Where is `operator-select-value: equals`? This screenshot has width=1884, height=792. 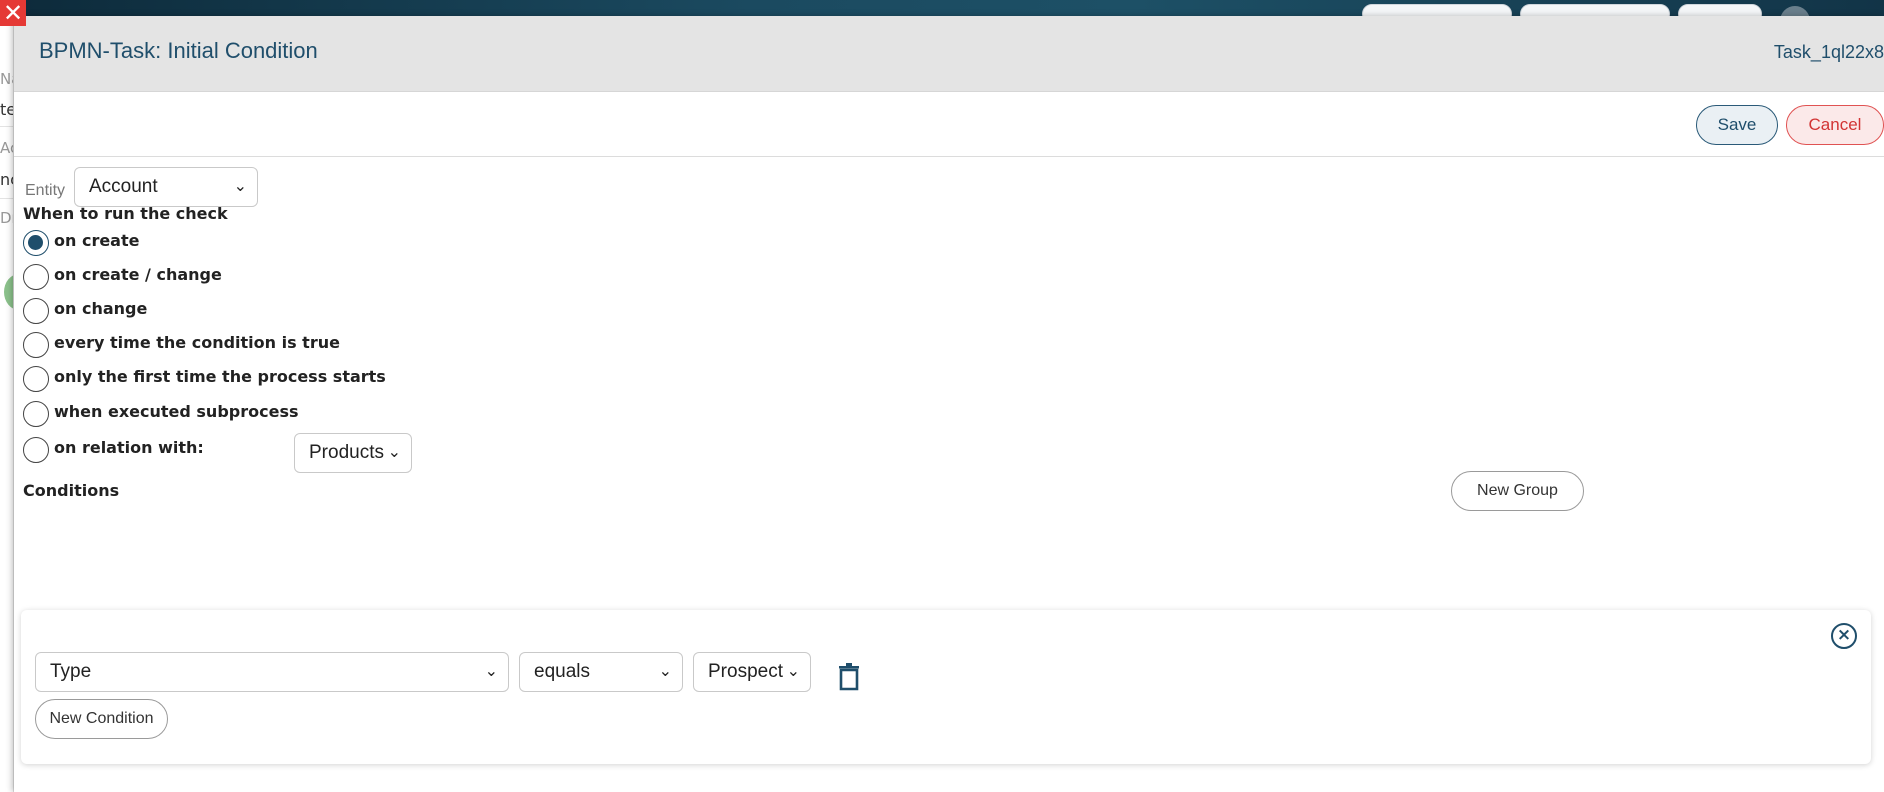
operator-select-value: equals is located at coordinates (562, 671).